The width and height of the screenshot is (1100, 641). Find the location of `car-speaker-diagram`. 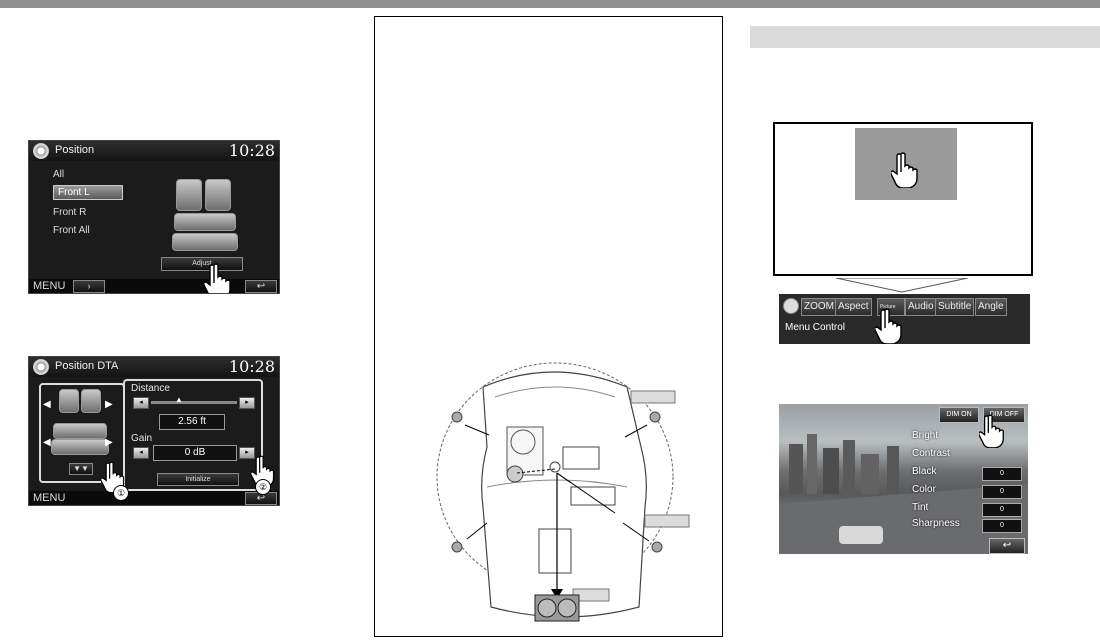

car-speaker-diagram is located at coordinates (563, 492).